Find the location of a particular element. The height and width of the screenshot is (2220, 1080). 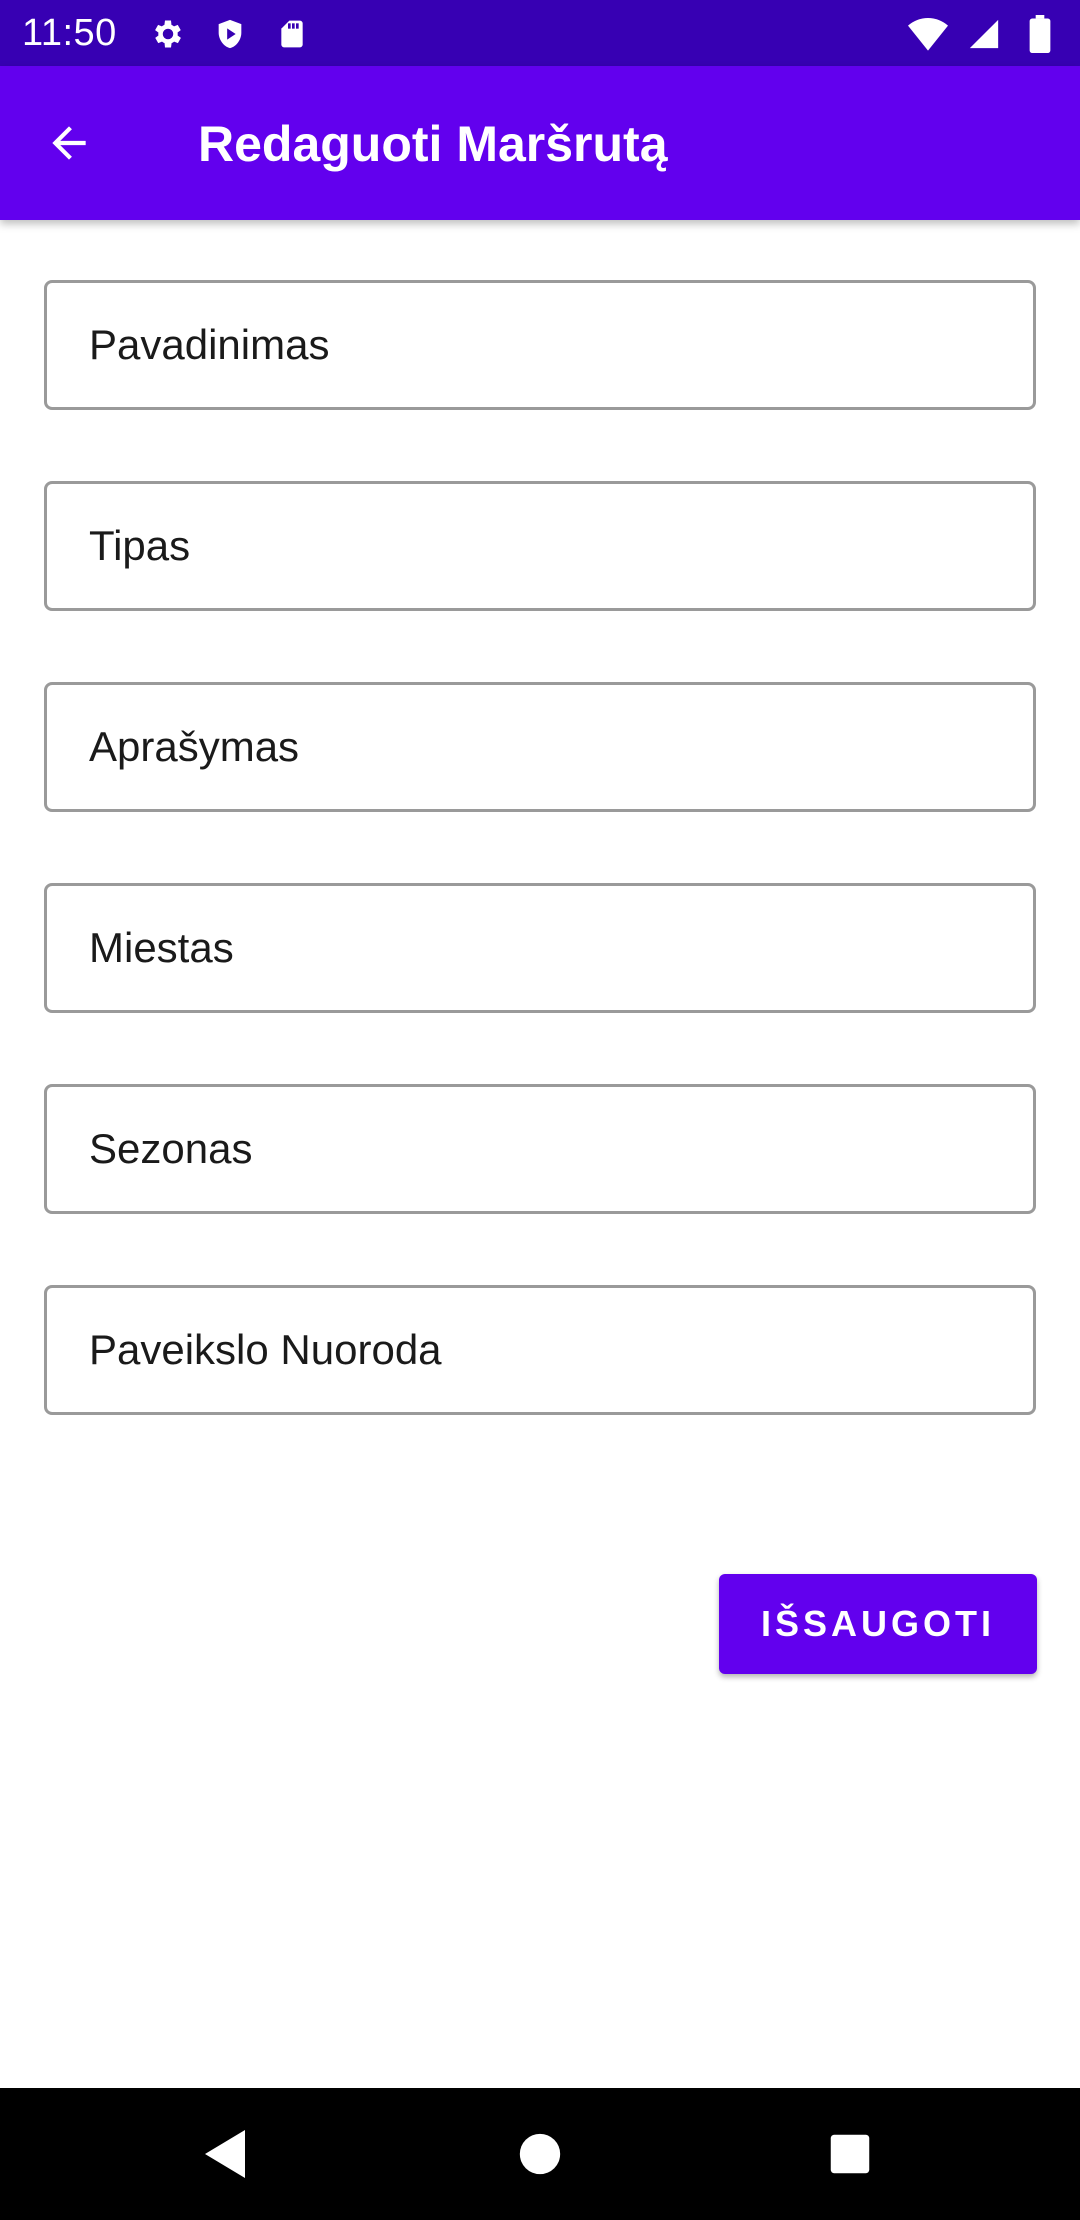

name-input is located at coordinates (549, 345).